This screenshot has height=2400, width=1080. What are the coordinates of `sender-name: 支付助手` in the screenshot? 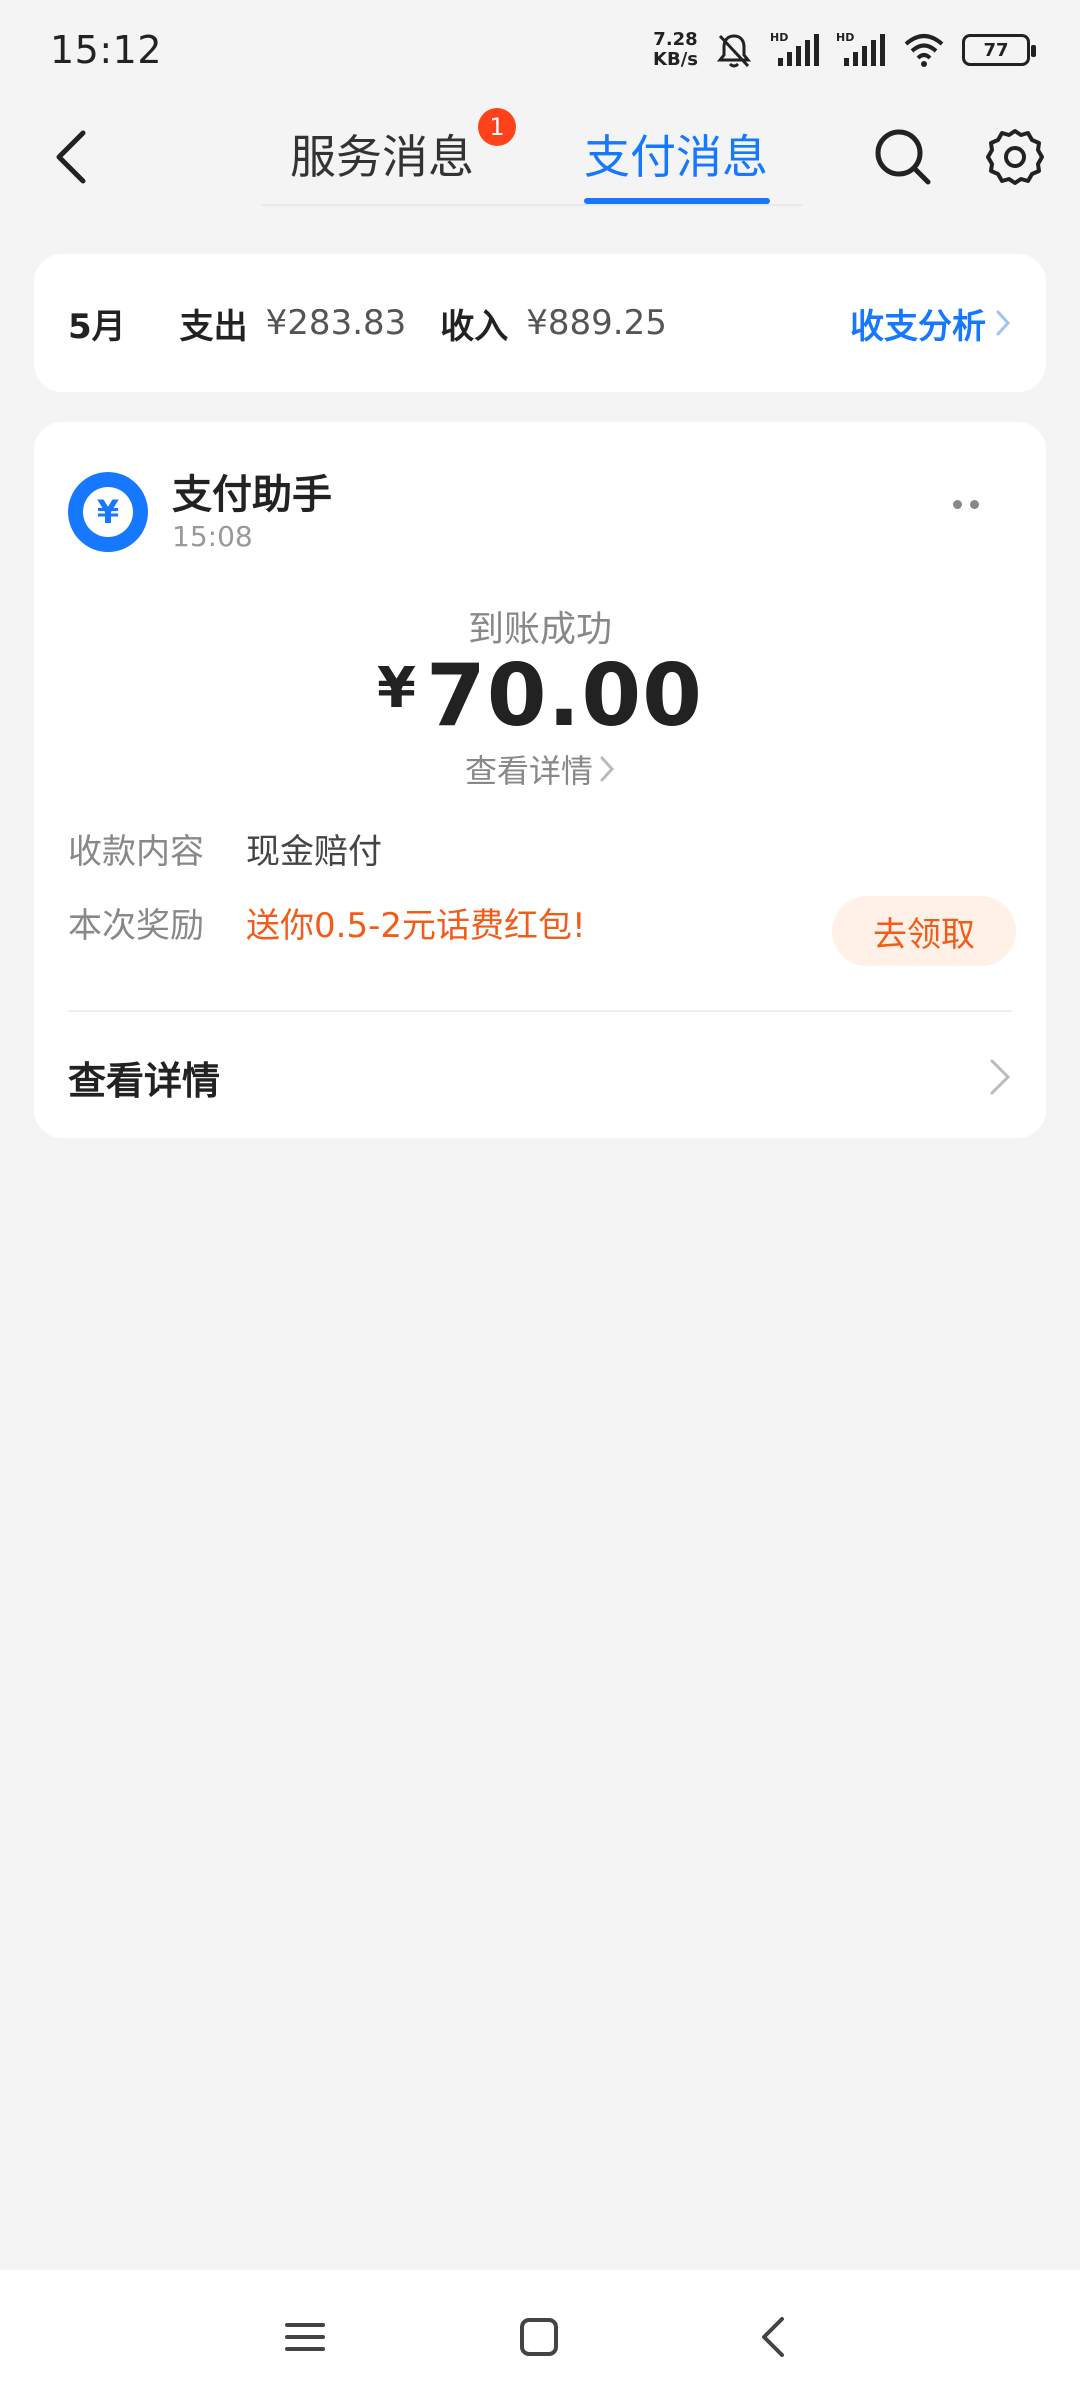 It's located at (252, 495).